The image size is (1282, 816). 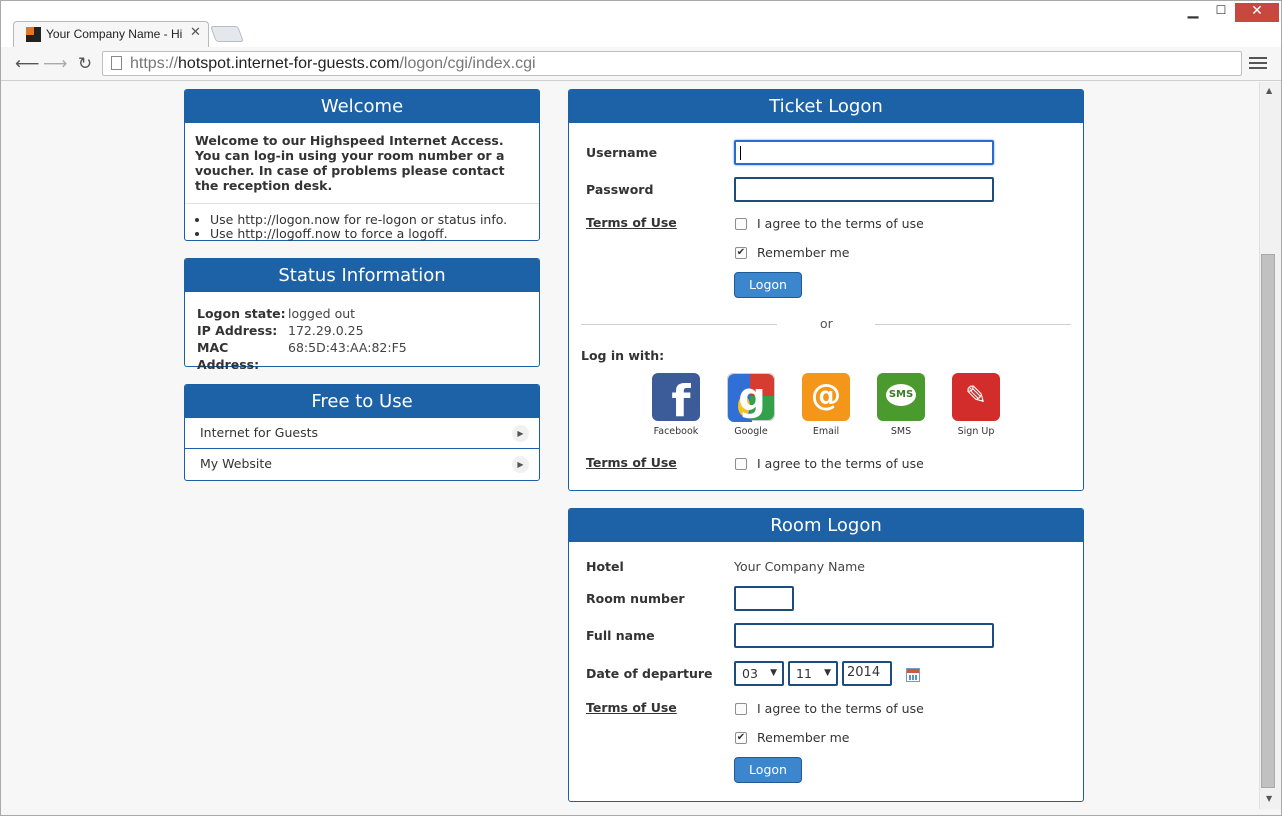 I want to click on status-row: IP Address: 172.29.0.25, so click(x=280, y=330).